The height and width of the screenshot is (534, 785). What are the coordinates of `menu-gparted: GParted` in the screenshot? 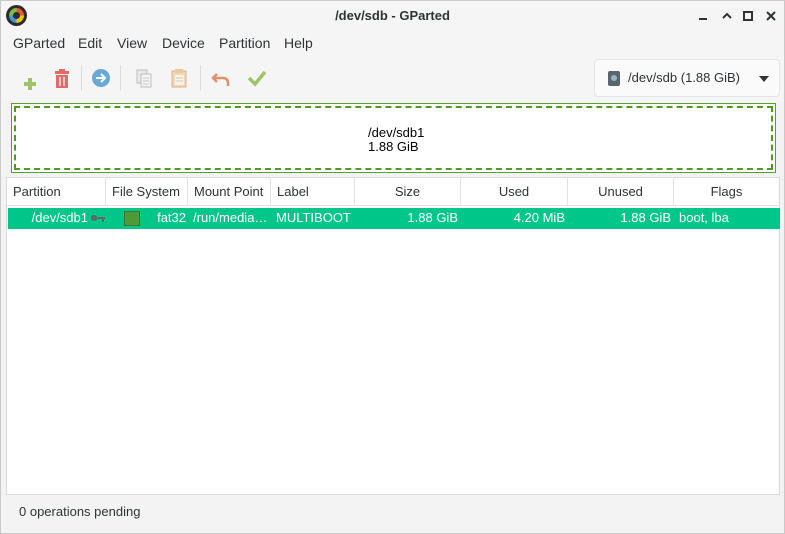 It's located at (39, 43).